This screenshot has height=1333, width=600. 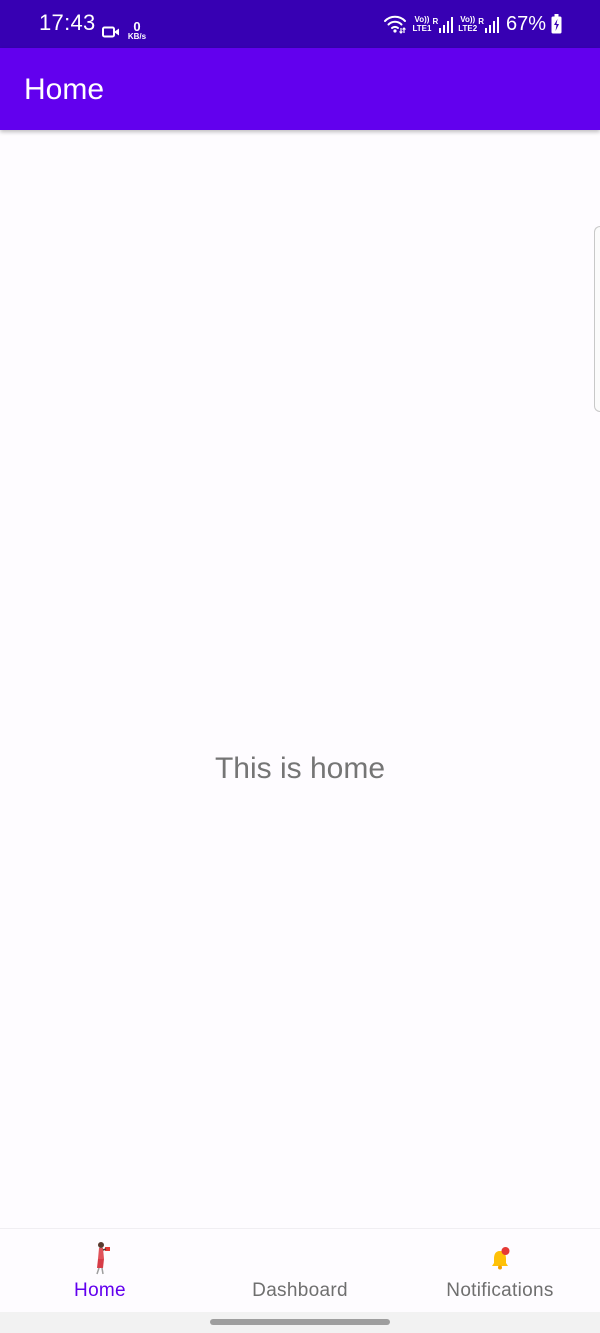 What do you see at coordinates (100, 1290) in the screenshot?
I see `nav-label-home: Home` at bounding box center [100, 1290].